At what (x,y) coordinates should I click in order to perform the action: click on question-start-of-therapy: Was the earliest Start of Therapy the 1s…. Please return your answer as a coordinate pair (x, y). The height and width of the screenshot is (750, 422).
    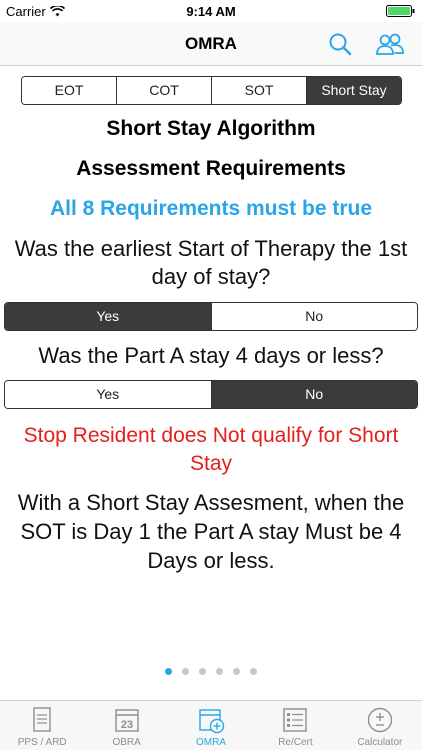
    Looking at the image, I should click on (211, 262).